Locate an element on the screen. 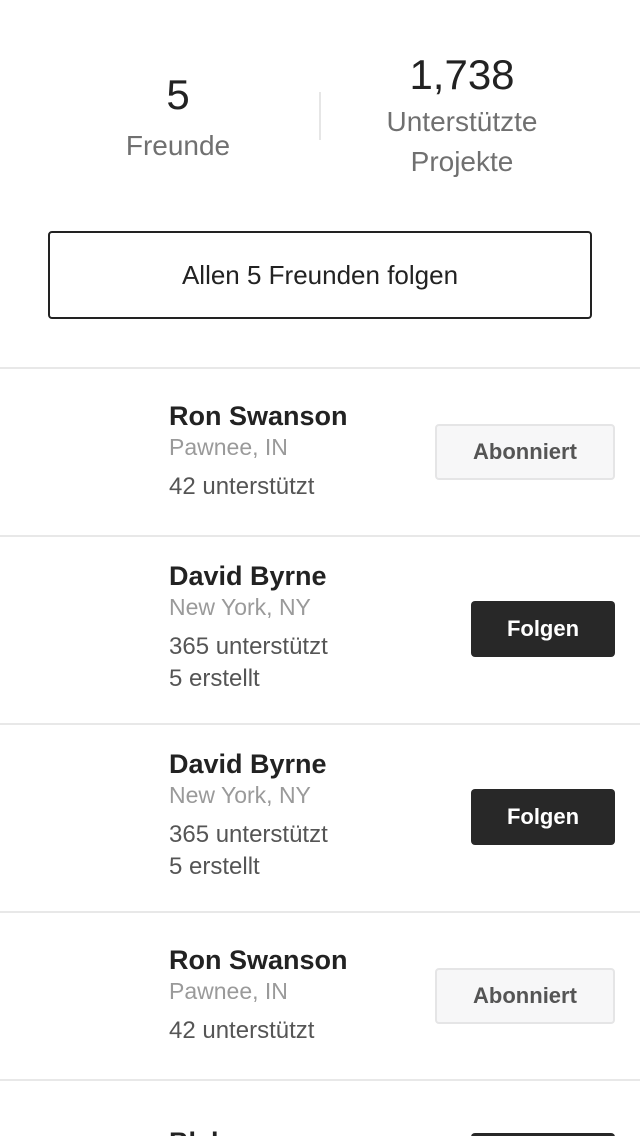  friends-label: Freunde is located at coordinates (178, 145).